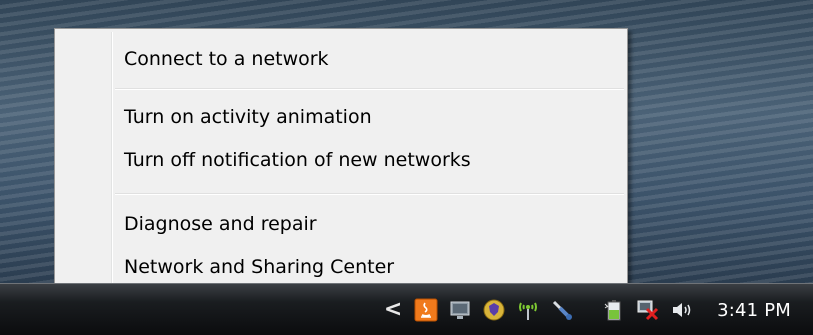 The height and width of the screenshot is (335, 813). What do you see at coordinates (341, 59) in the screenshot?
I see `menu-item-connect-to-network: Connect to a network` at bounding box center [341, 59].